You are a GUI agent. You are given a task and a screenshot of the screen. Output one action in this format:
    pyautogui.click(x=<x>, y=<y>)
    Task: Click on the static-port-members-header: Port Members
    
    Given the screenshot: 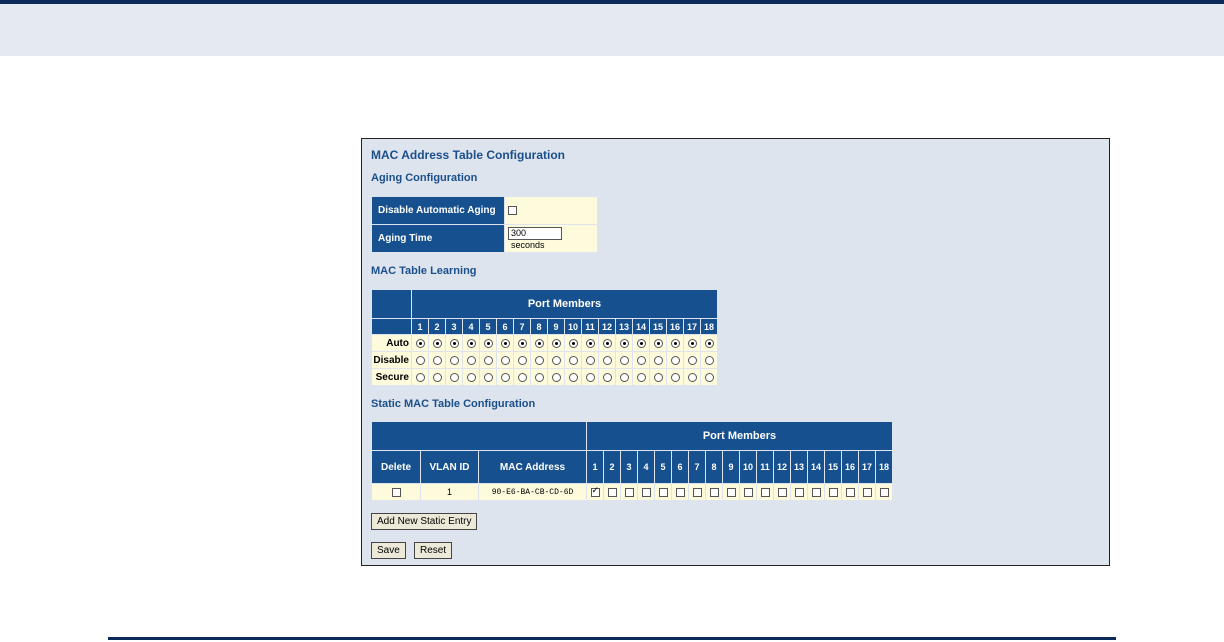 What is the action you would take?
    pyautogui.click(x=739, y=436)
    